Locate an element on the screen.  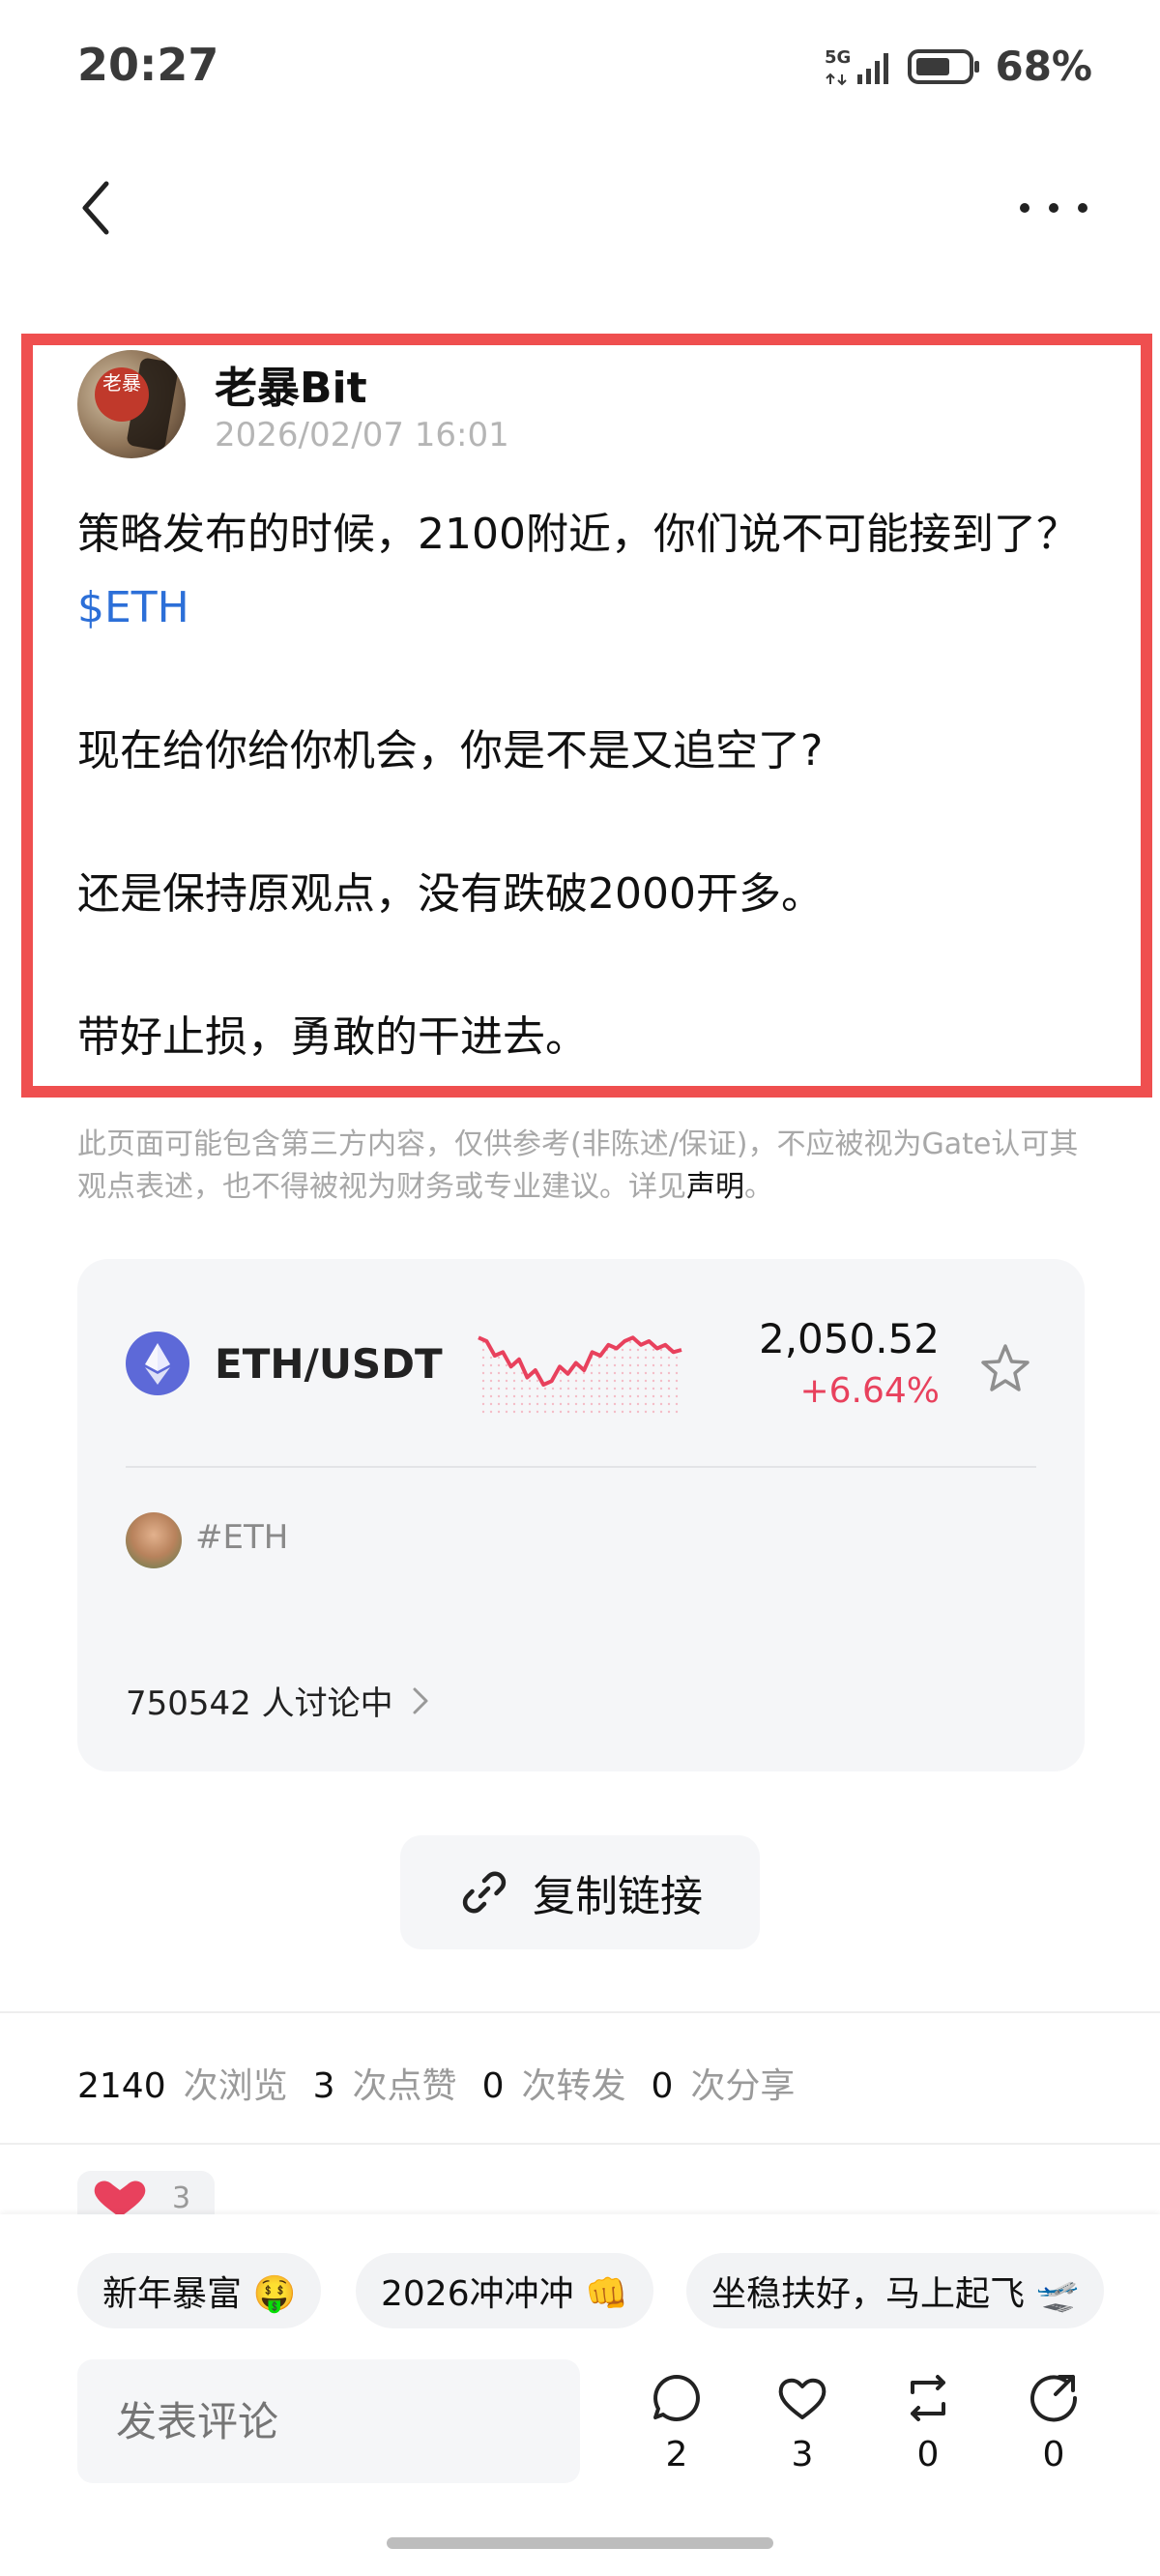
link-icon is located at coordinates (485, 1892).